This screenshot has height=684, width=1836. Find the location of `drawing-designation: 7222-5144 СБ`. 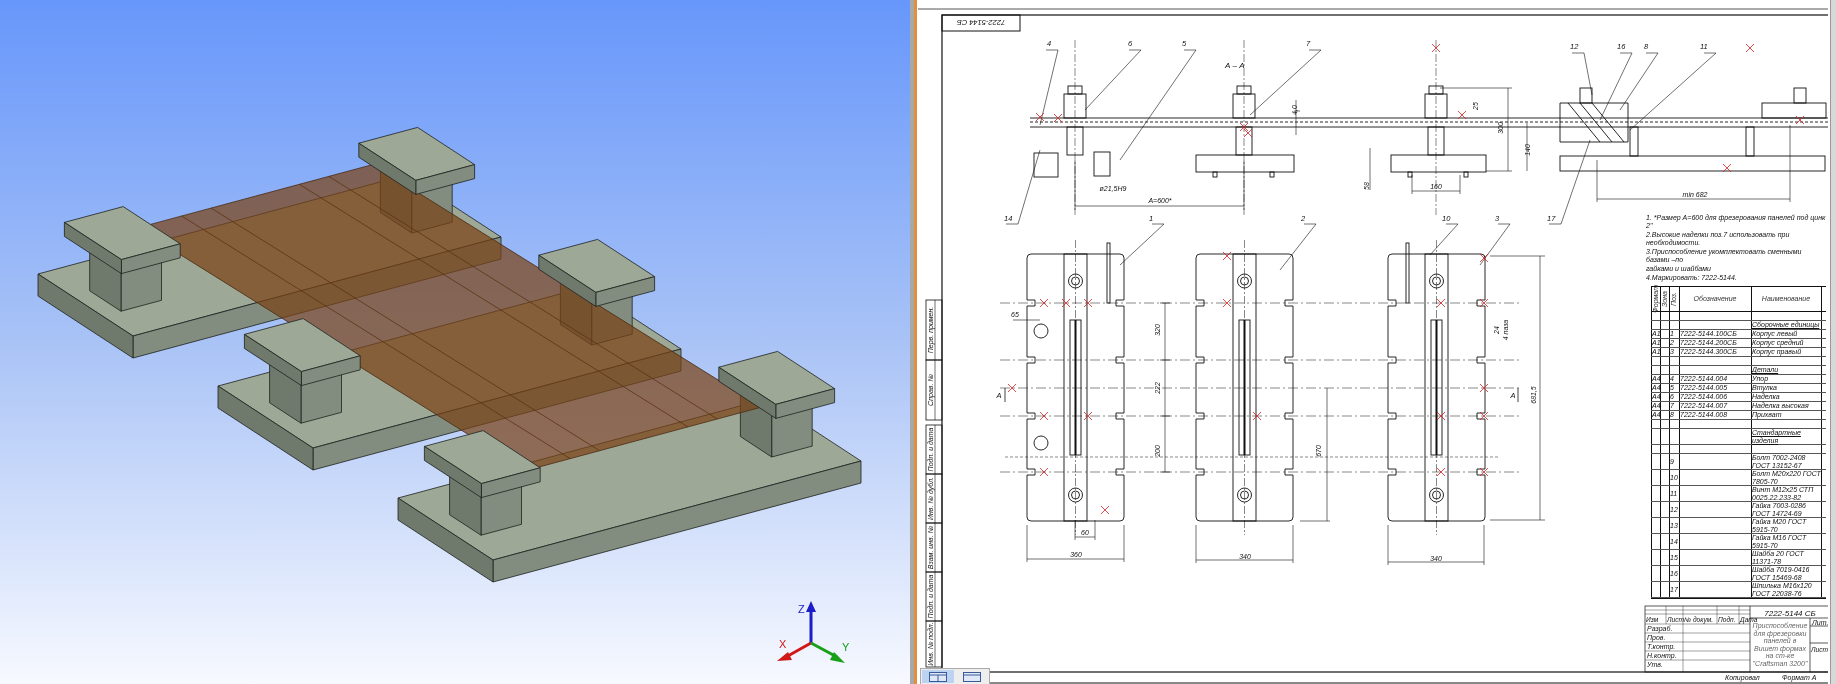

drawing-designation: 7222-5144 СБ is located at coordinates (1790, 613).